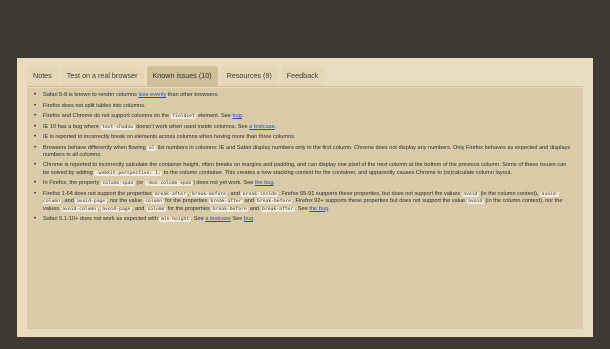 Image resolution: width=610 pixels, height=349 pixels. Describe the element at coordinates (223, 183) in the screenshot. I see `issue-text: ) does not yet work. See` at that location.